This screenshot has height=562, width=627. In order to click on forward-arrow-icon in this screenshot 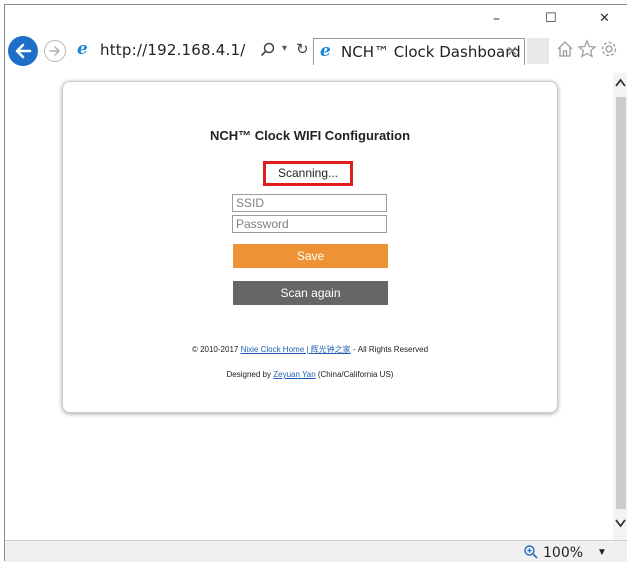, I will do `click(55, 51)`.